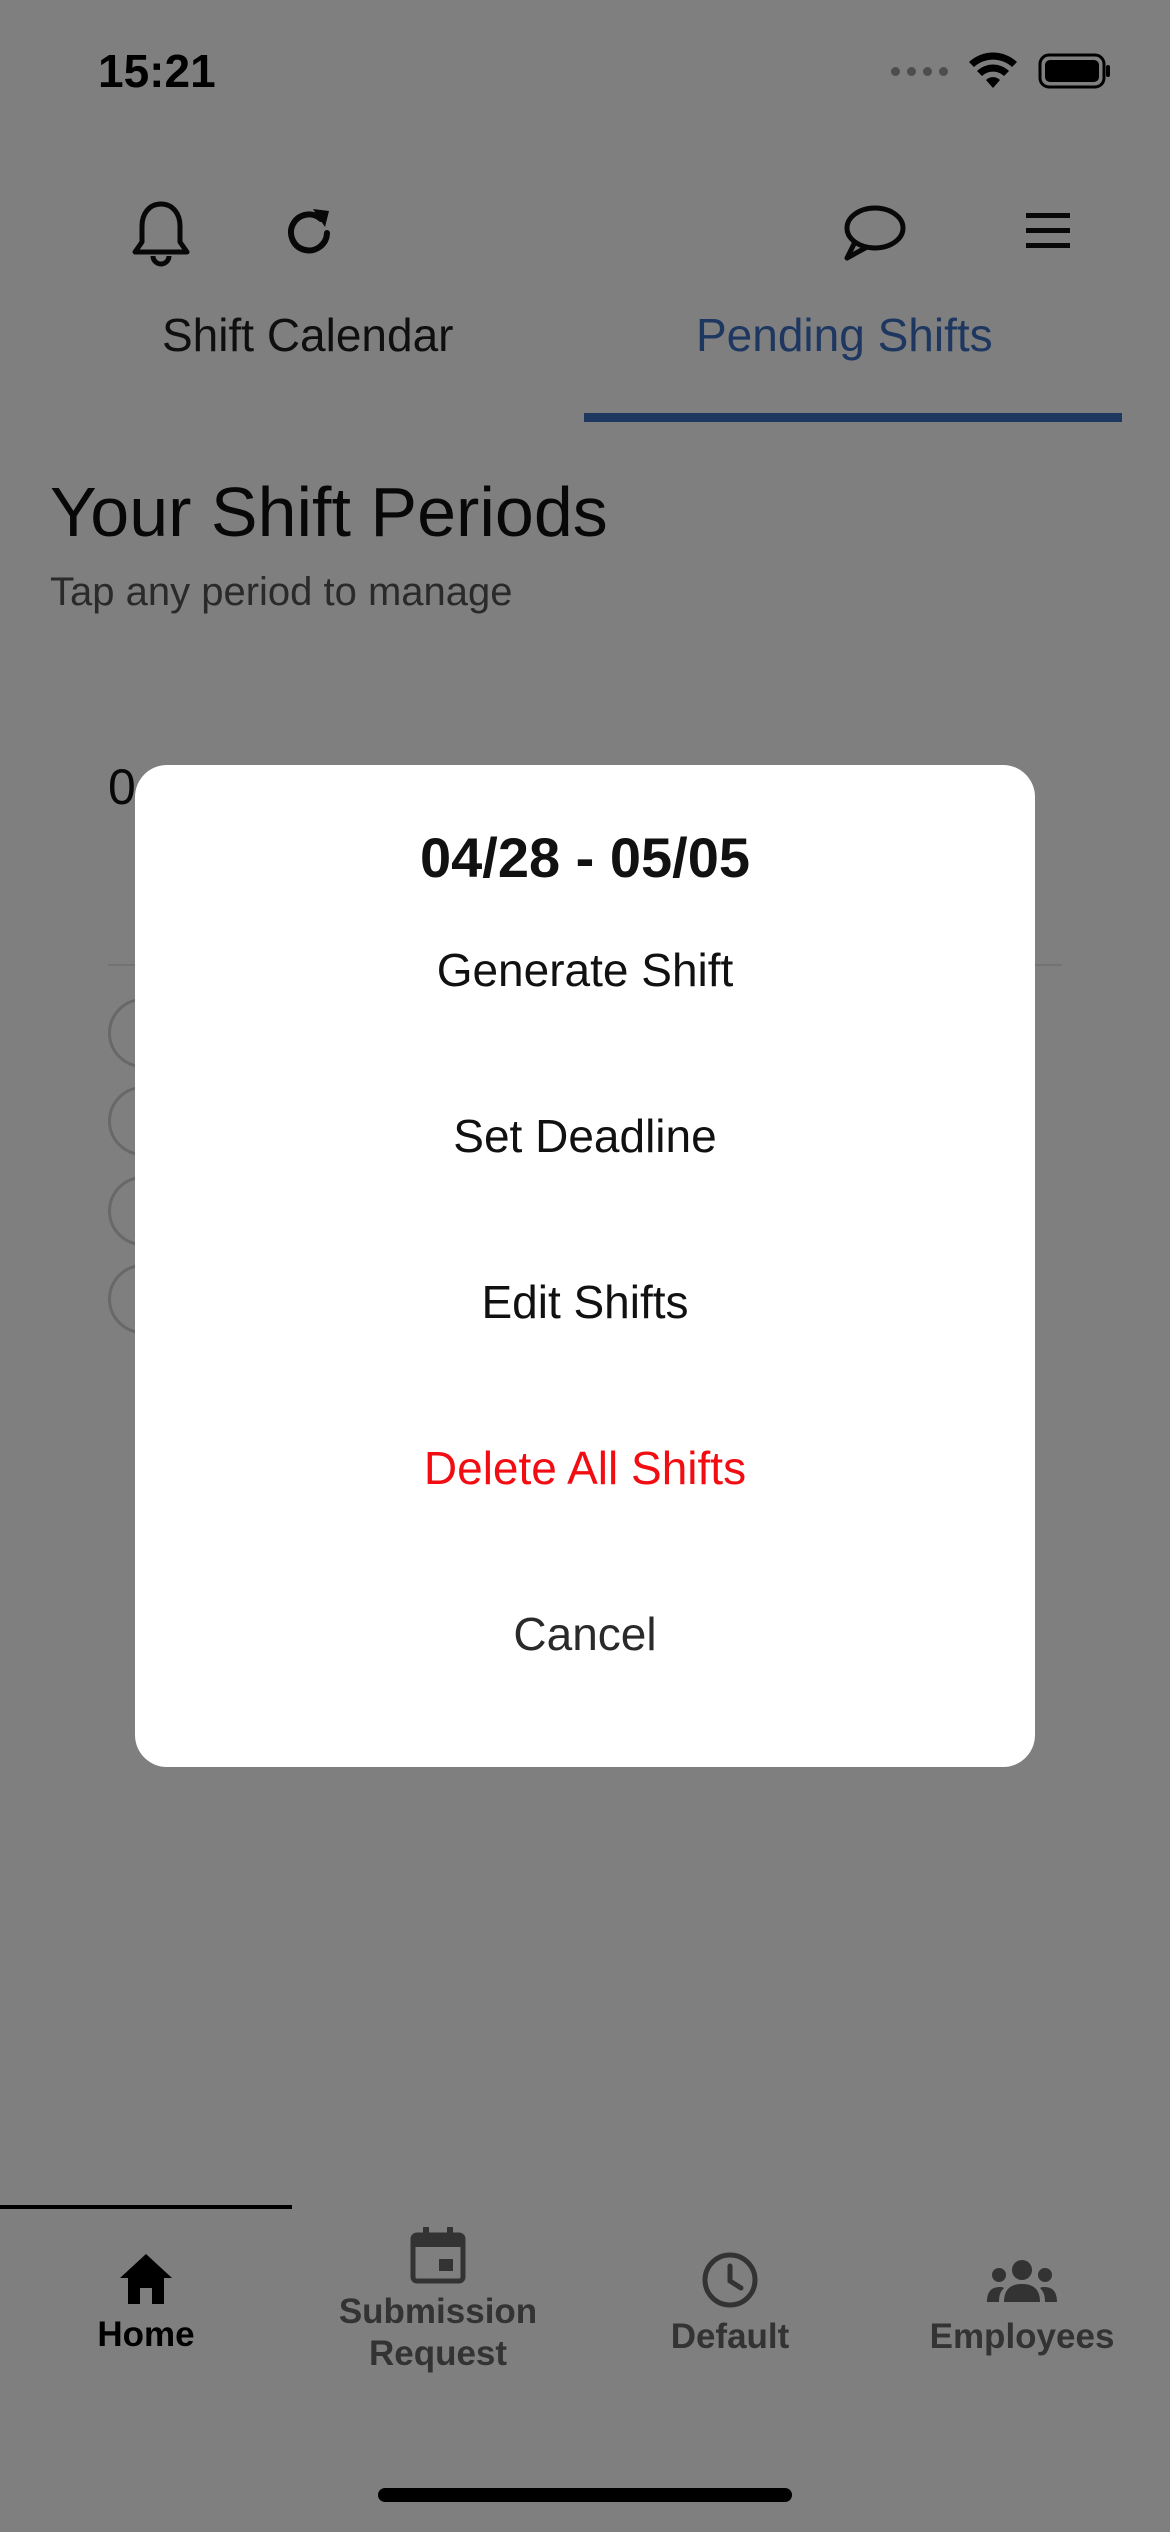 This screenshot has height=2532, width=1170. Describe the element at coordinates (585, 857) in the screenshot. I see `dialog-title: 04/28 - 05/05` at that location.